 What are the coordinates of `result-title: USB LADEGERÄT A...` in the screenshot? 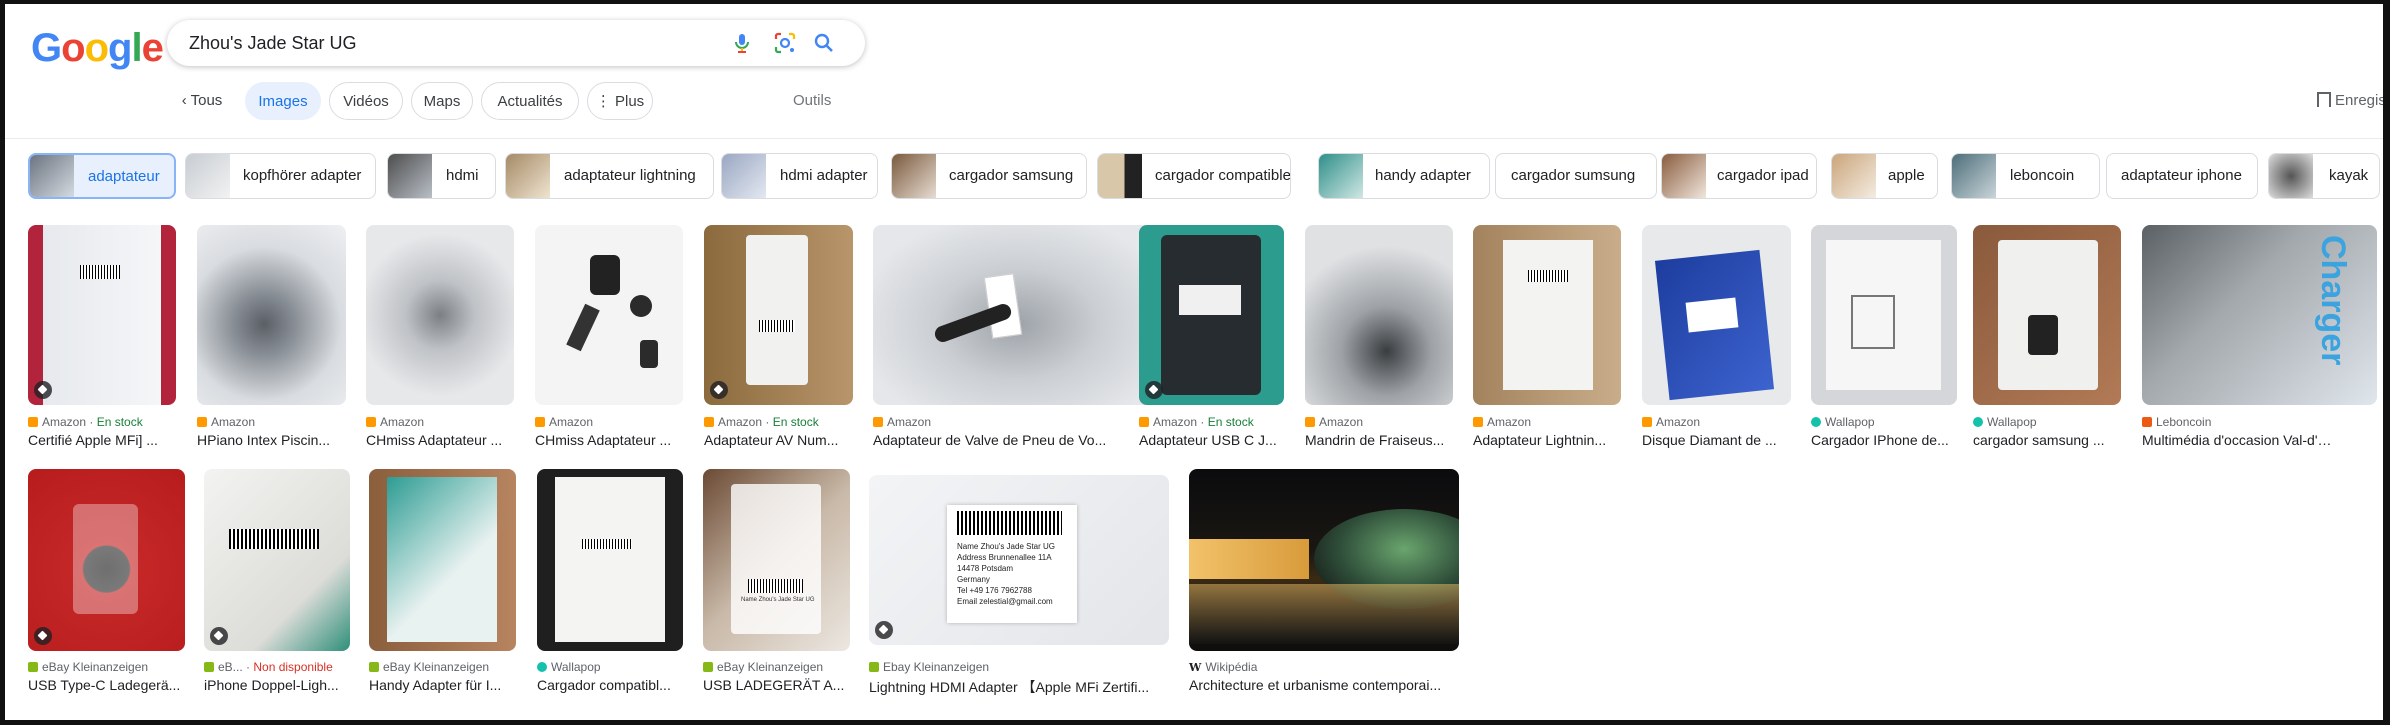 It's located at (776, 685).